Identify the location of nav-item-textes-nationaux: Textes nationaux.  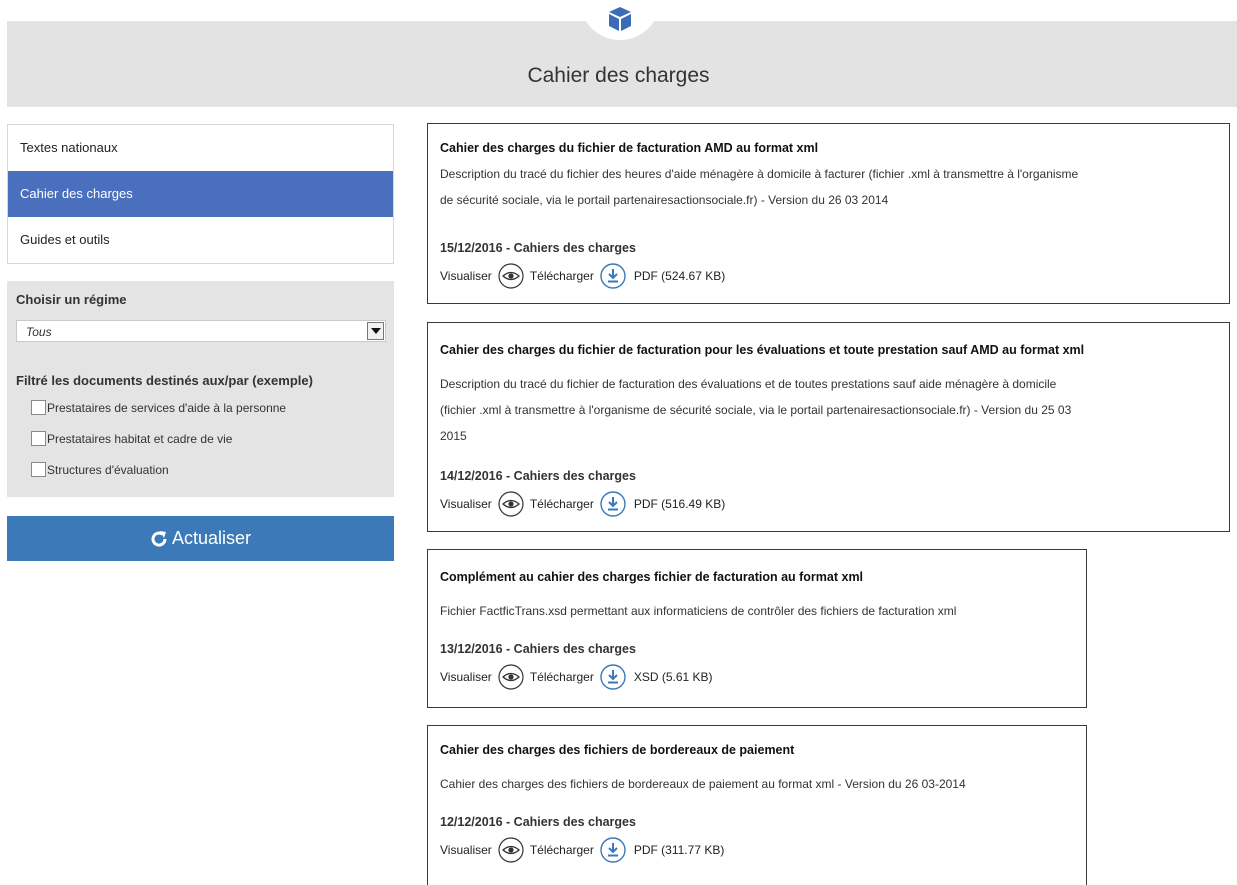
(200, 148).